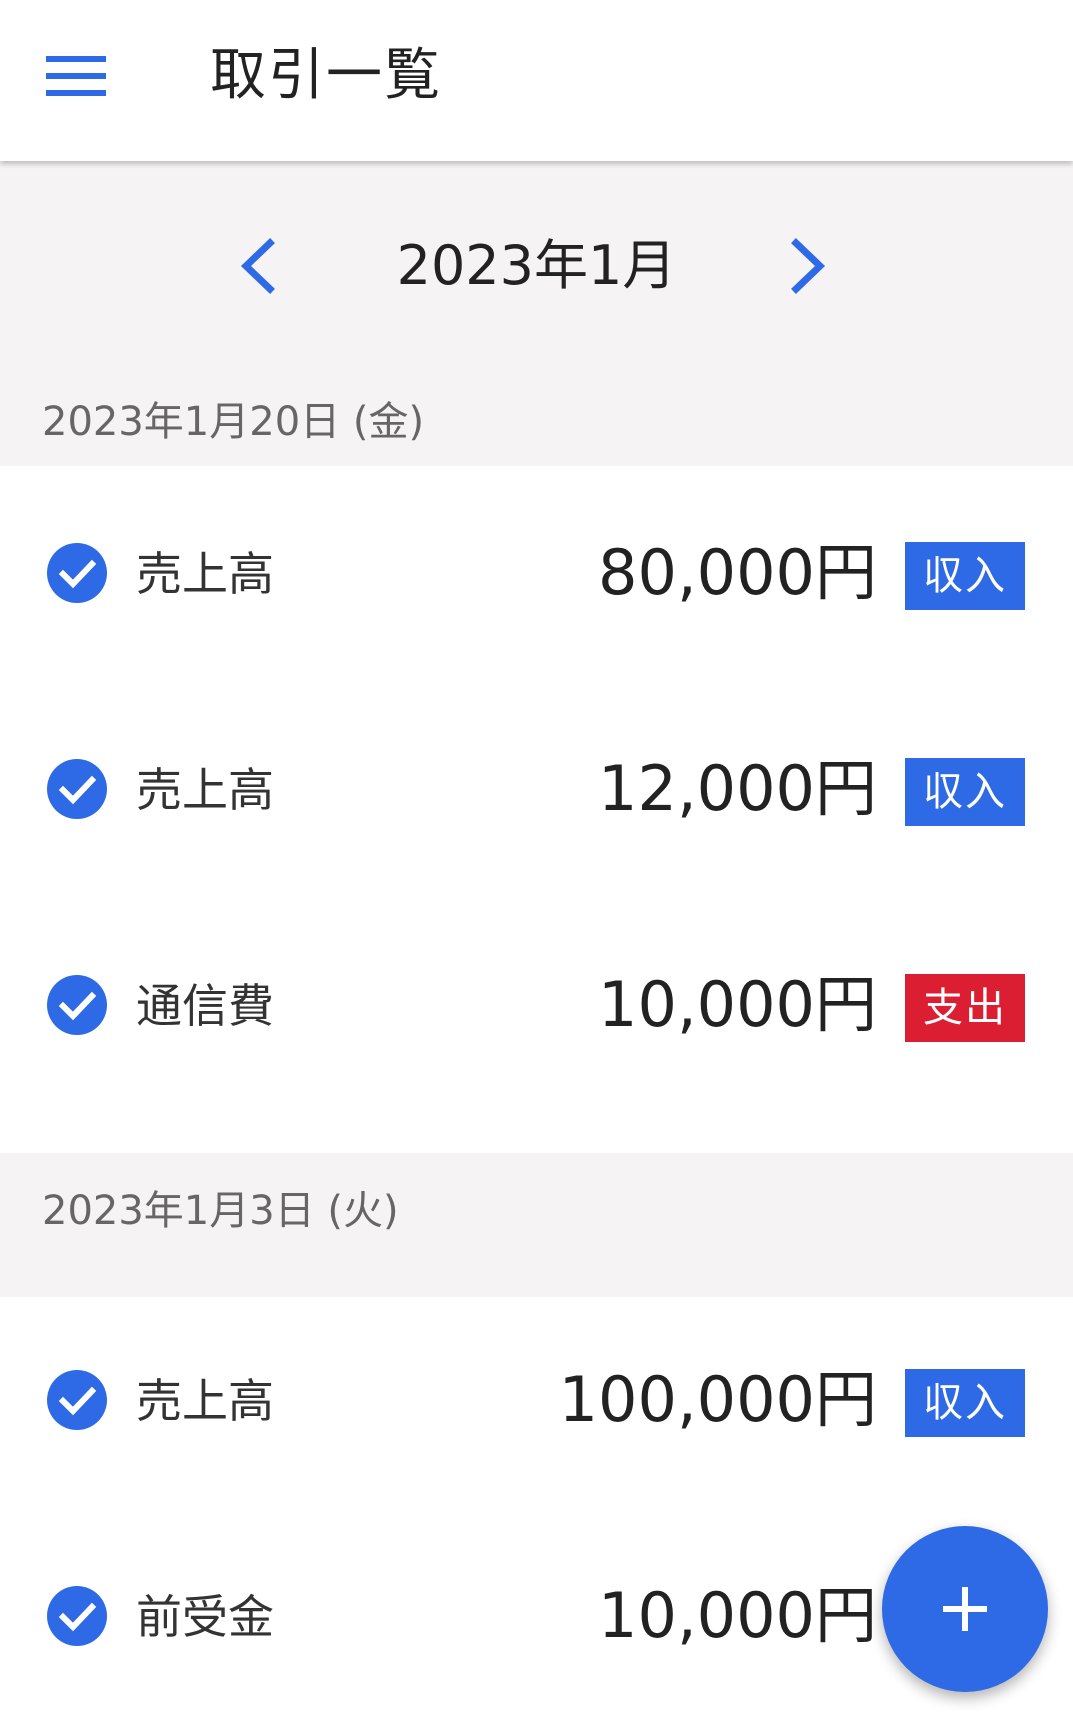 The width and height of the screenshot is (1073, 1729). Describe the element at coordinates (737, 788) in the screenshot. I see `transaction-amount: 12,000円` at that location.